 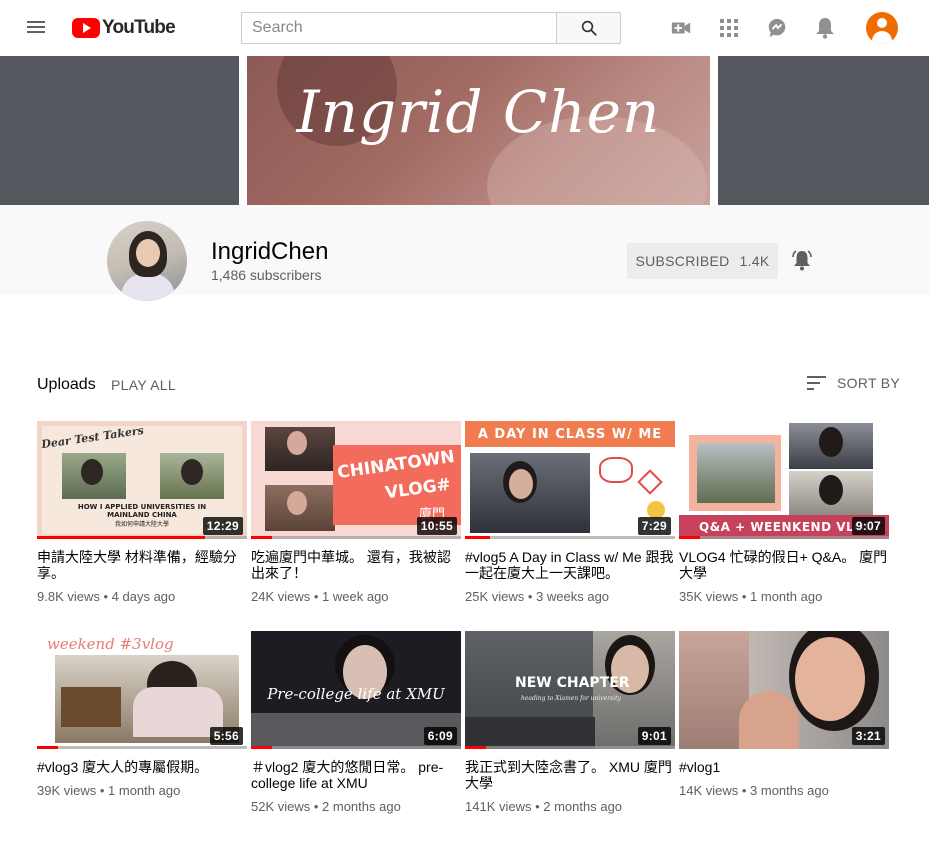 I want to click on upload-age: 4 days ago, so click(x=143, y=596).